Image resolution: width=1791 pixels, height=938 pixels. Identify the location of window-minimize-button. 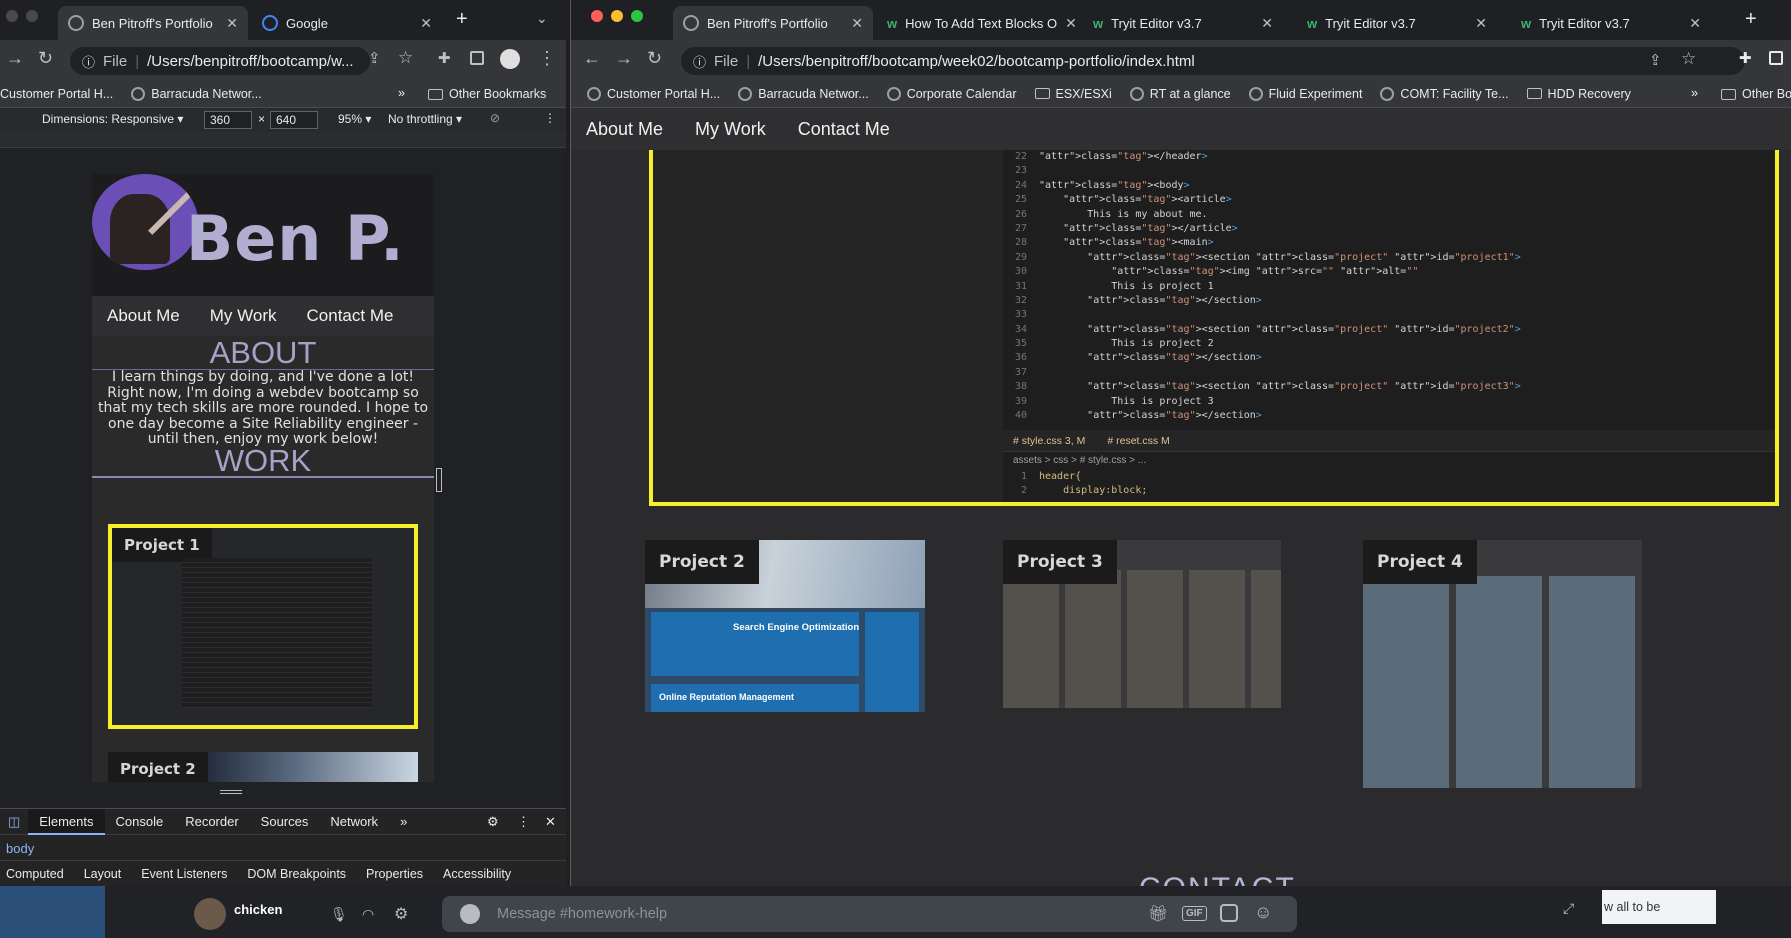
(617, 16).